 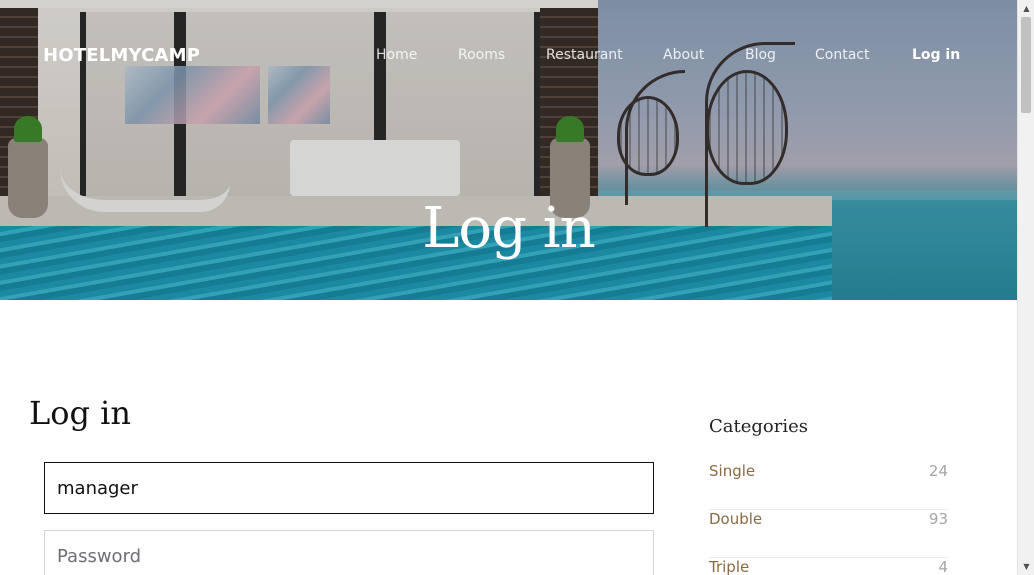 I want to click on nav-rooms: Rooms, so click(x=481, y=55).